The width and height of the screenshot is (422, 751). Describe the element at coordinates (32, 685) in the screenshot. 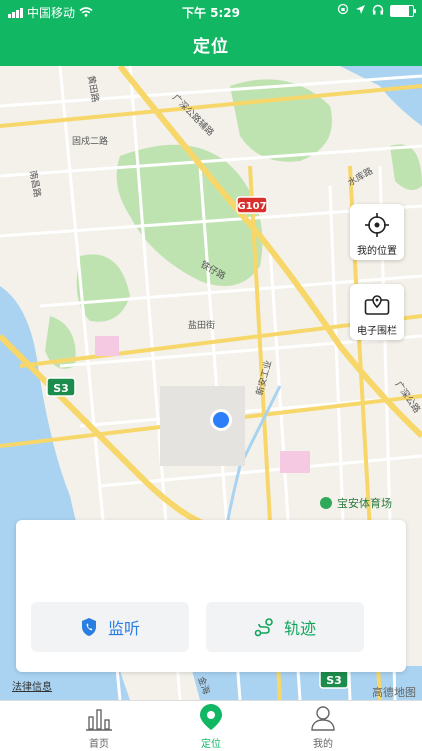

I see `legal-info-link: 法律信息` at that location.